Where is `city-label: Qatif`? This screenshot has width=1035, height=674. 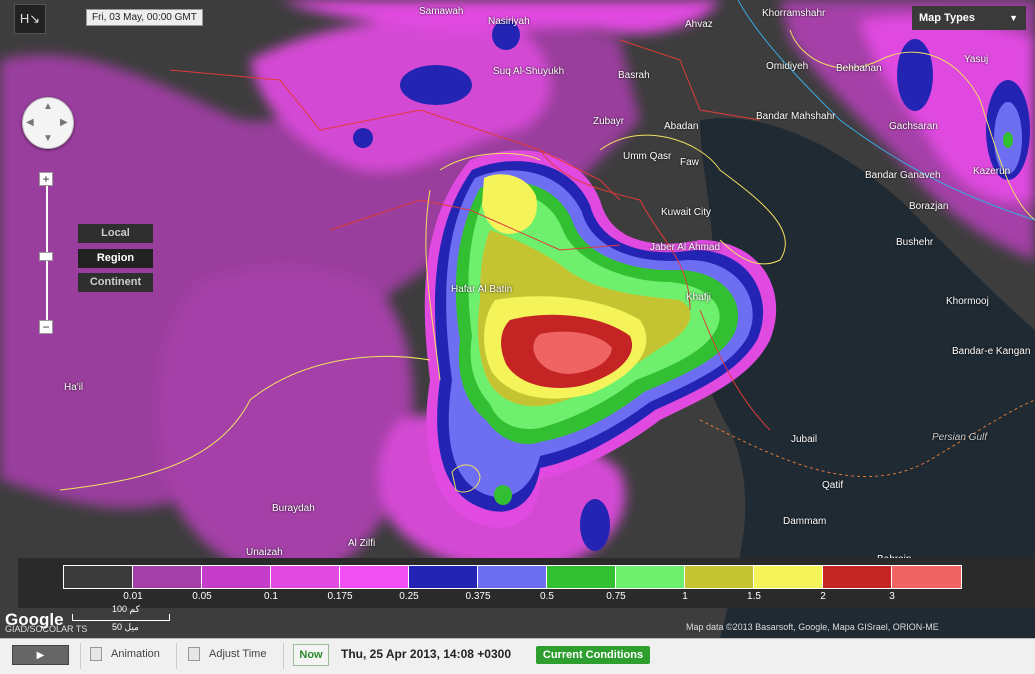
city-label: Qatif is located at coordinates (833, 485).